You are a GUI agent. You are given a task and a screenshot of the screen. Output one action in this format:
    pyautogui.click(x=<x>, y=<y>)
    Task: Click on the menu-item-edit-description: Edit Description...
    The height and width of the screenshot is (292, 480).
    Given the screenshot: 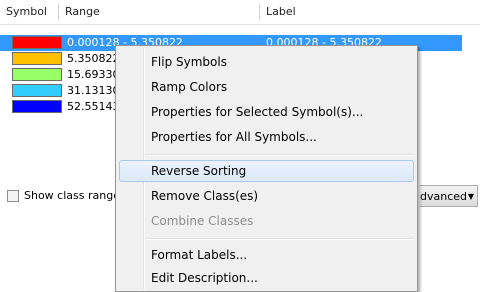 What is the action you would take?
    pyautogui.click(x=266, y=278)
    